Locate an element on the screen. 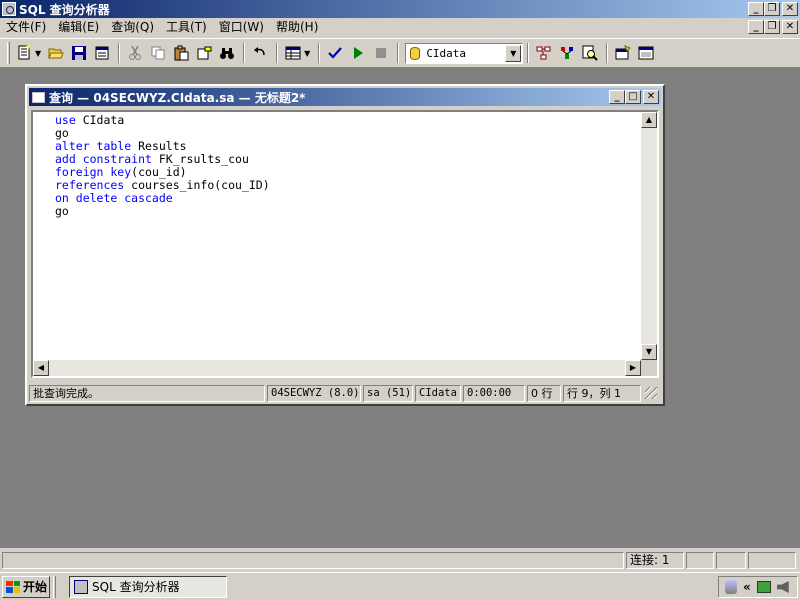 This screenshot has width=800, height=600. cancel-icon is located at coordinates (381, 53).